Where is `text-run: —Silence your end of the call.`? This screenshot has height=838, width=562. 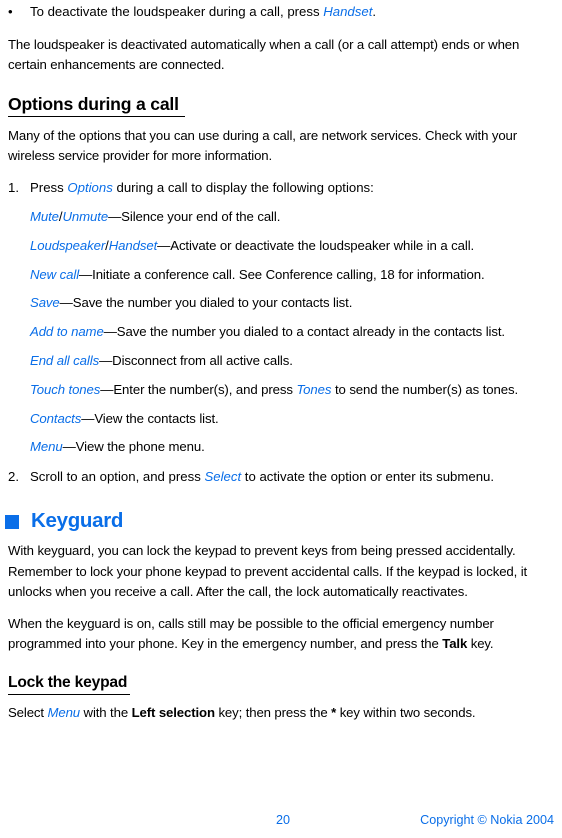
text-run: —Silence your end of the call. is located at coordinates (194, 216).